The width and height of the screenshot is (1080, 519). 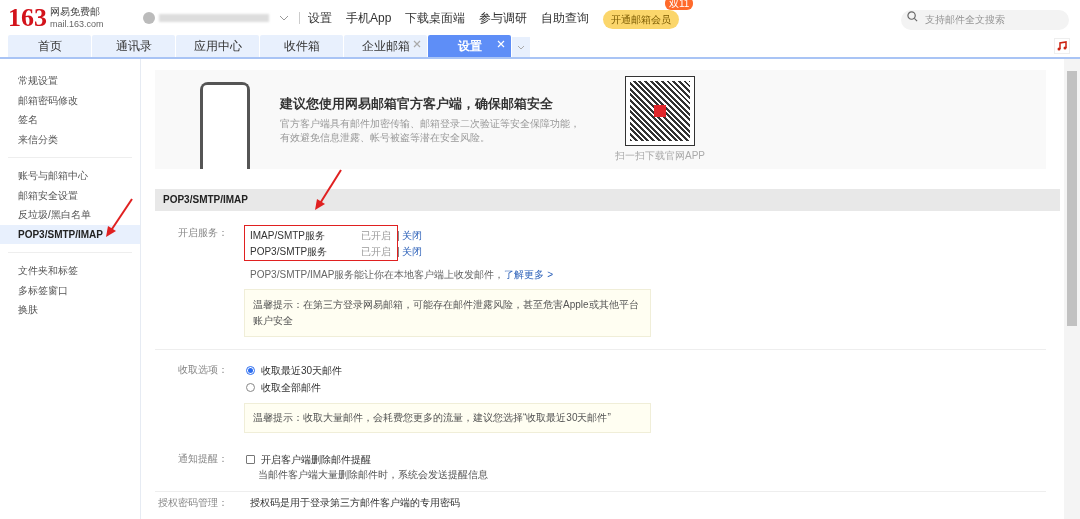 What do you see at coordinates (354, 503) in the screenshot?
I see `auth-description: 授权码是用于登录第三方邮件客户端的专用密码` at bounding box center [354, 503].